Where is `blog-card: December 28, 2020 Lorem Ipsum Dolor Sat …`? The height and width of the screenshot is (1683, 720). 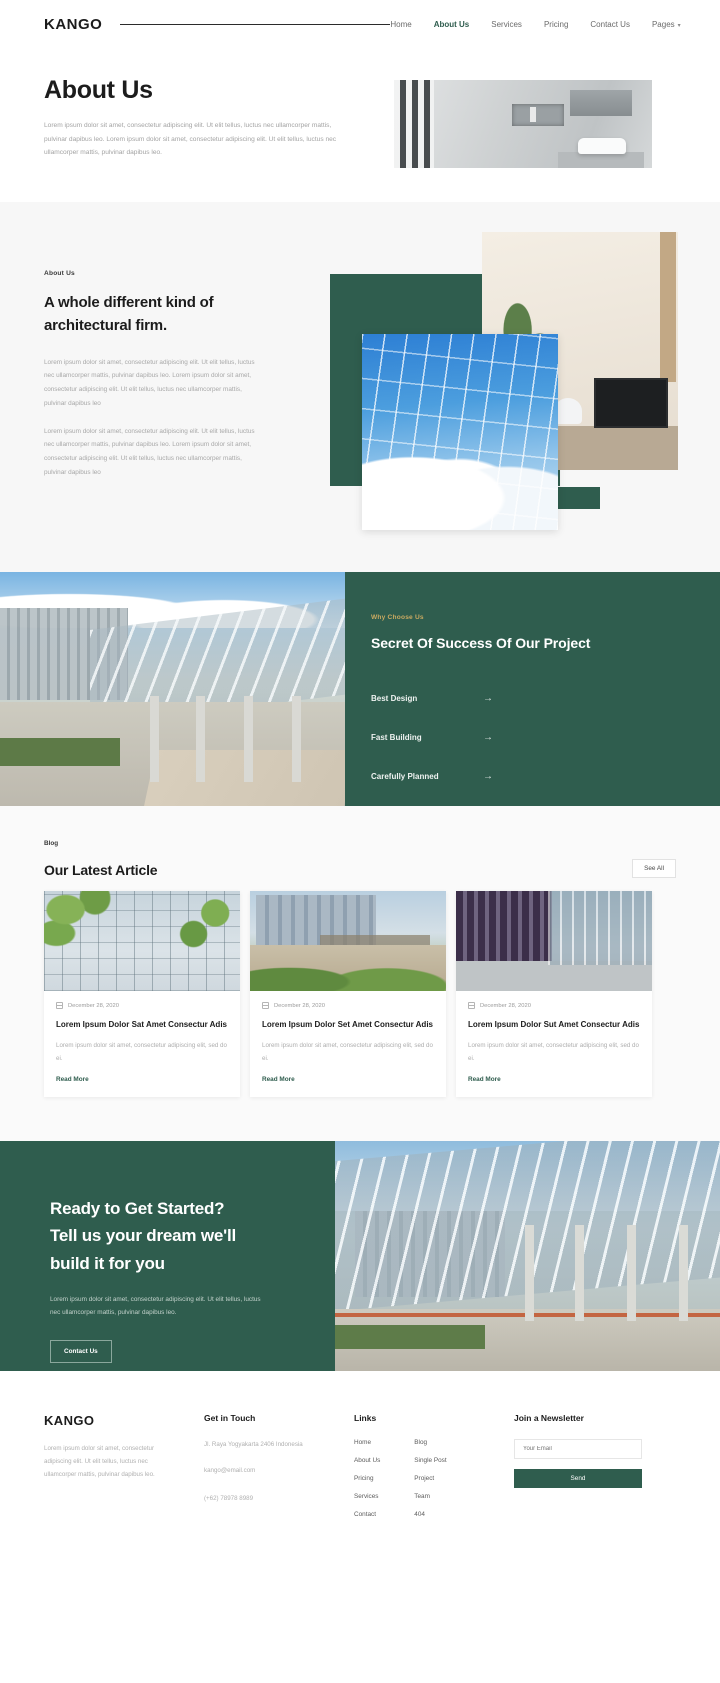
blog-card: December 28, 2020 Lorem Ipsum Dolor Sat … is located at coordinates (142, 994).